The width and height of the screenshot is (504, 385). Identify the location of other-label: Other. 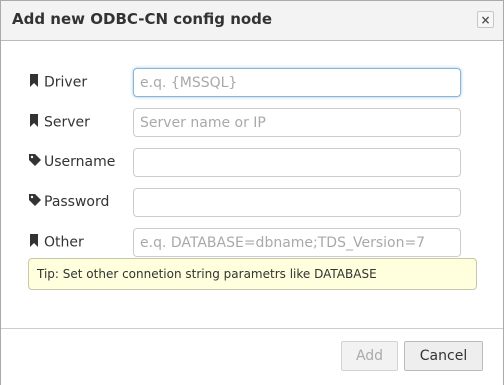
(80, 242).